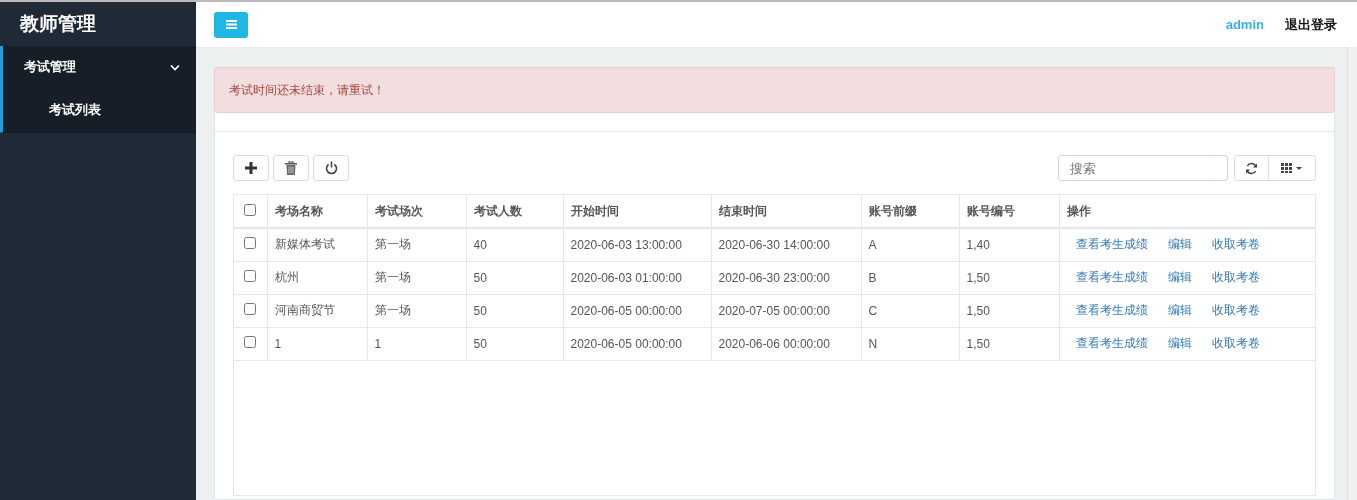 This screenshot has width=1357, height=500. Describe the element at coordinates (774, 343) in the screenshot. I see `table-cell: 2020-06-06 00:00:00` at that location.